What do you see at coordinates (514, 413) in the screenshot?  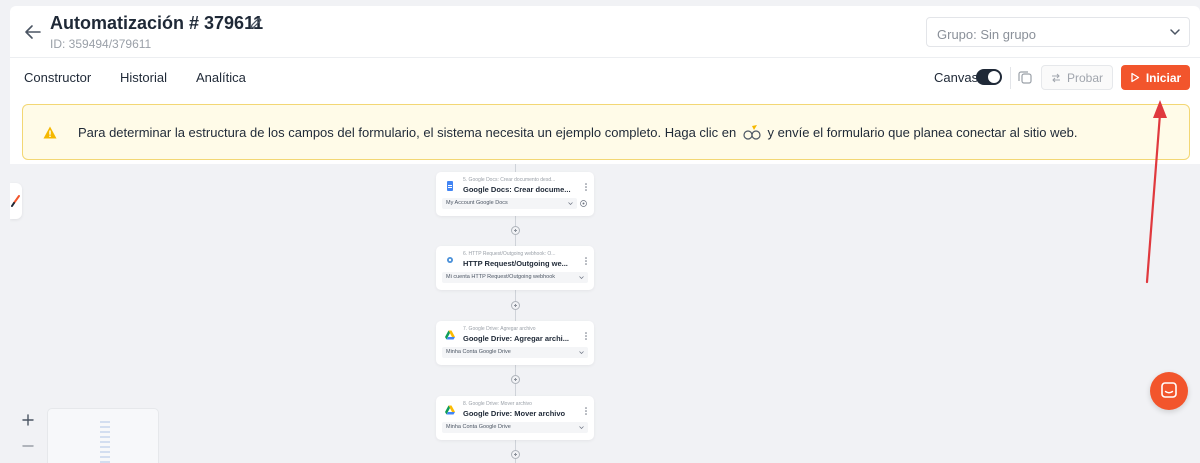 I see `step-title: Google Drive: Mover archivo` at bounding box center [514, 413].